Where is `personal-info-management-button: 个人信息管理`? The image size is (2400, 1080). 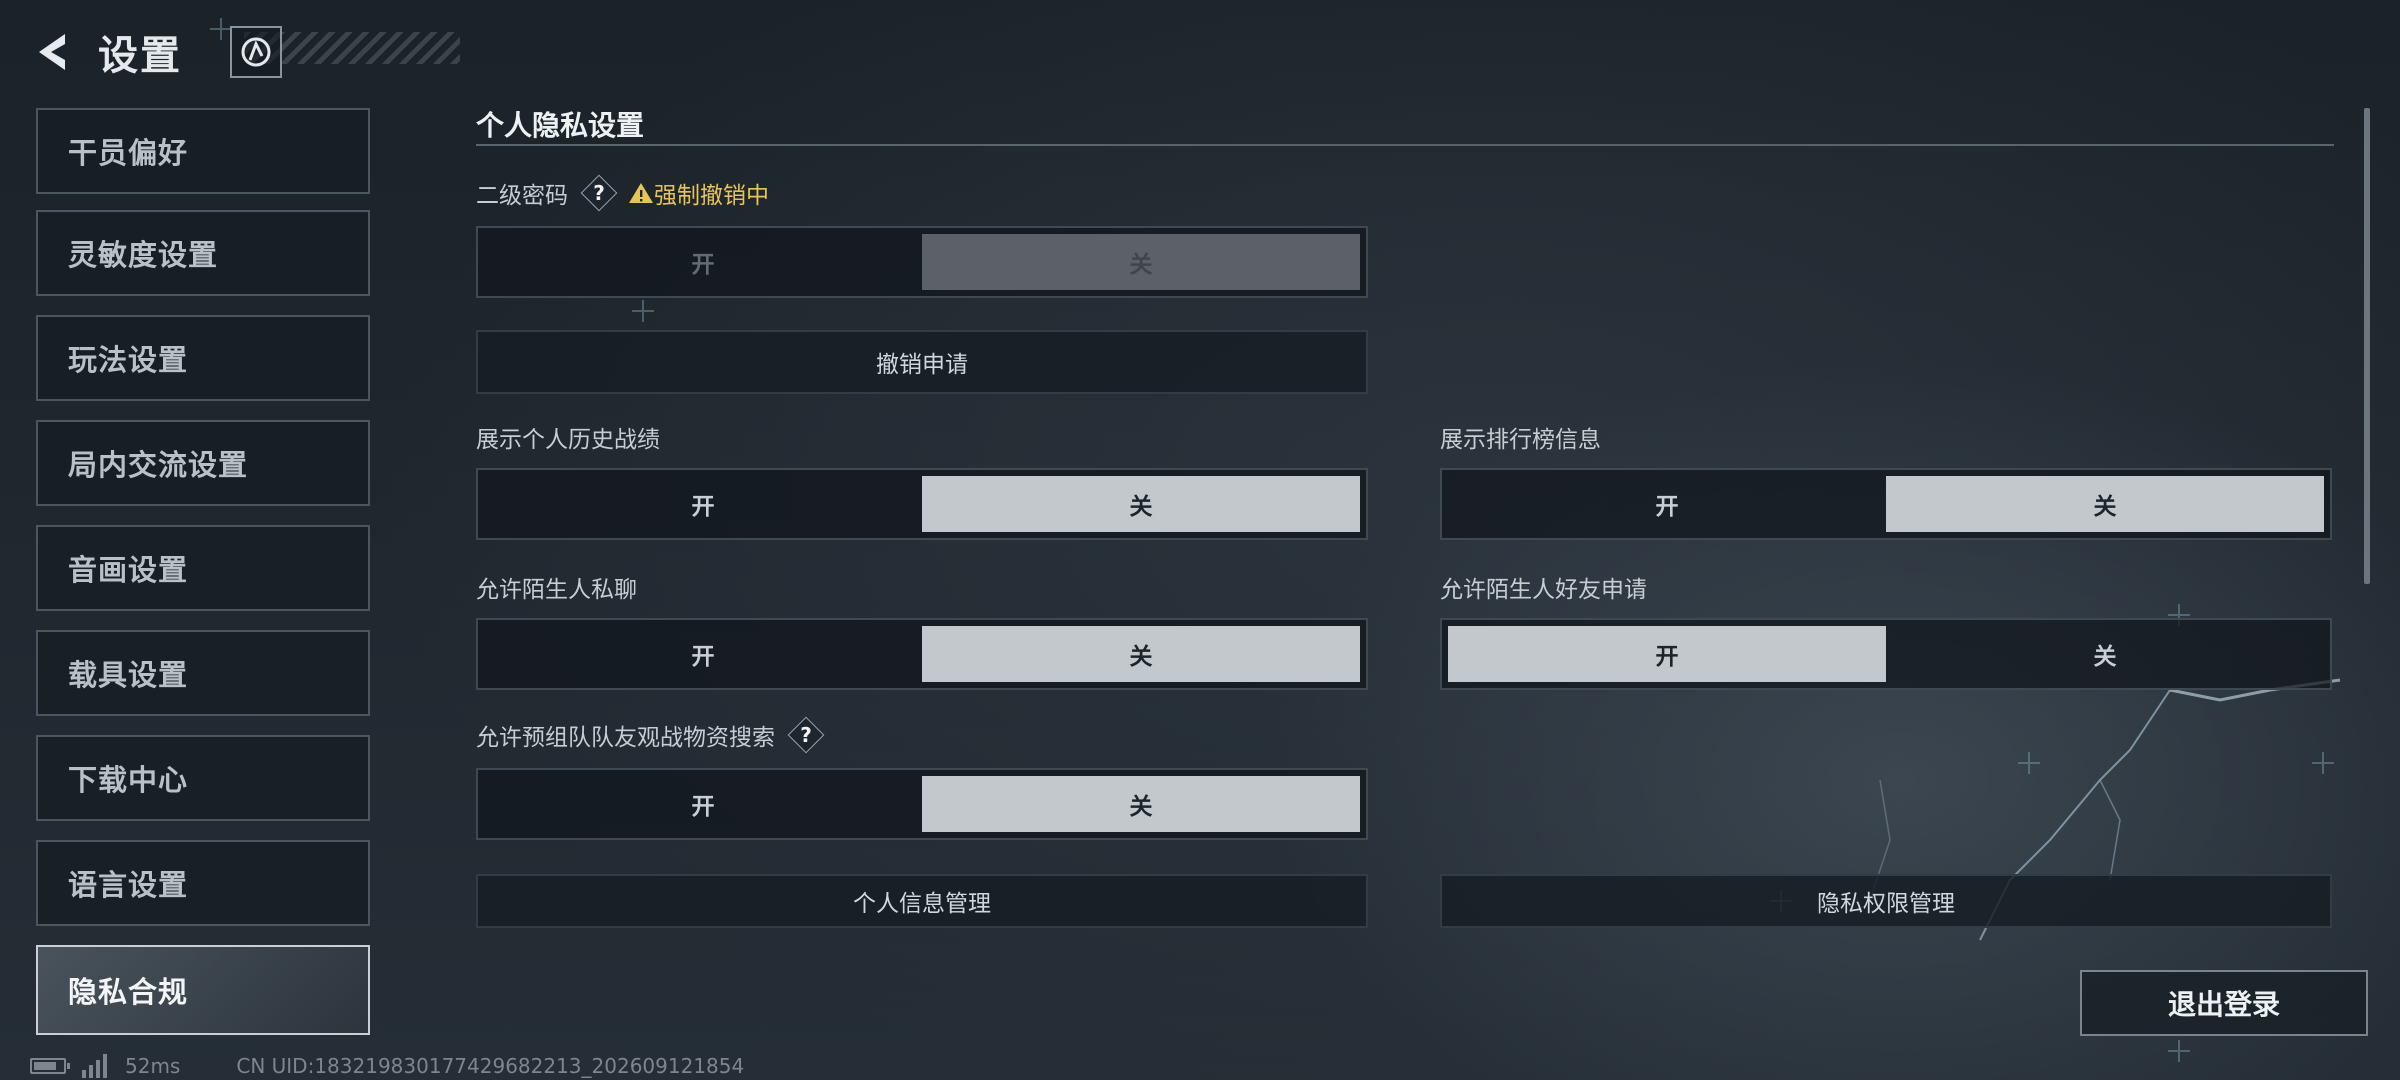 personal-info-management-button: 个人信息管理 is located at coordinates (922, 901).